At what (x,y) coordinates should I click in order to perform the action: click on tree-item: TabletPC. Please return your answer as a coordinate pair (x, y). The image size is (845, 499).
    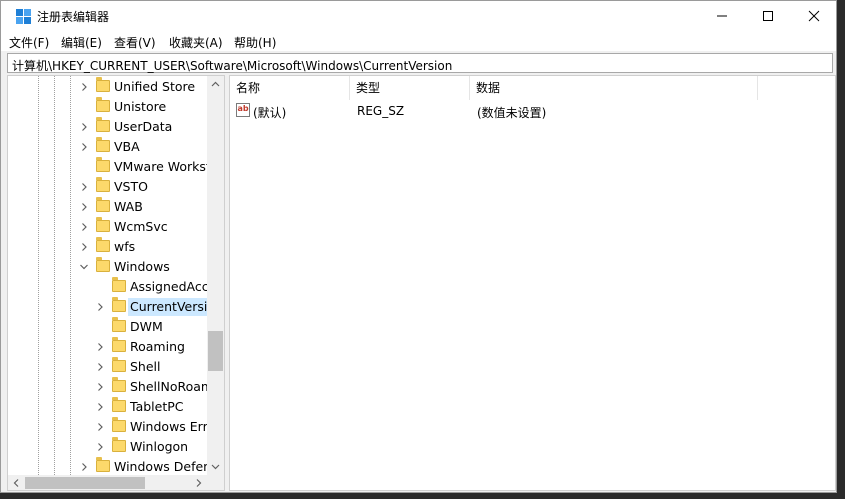
    Looking at the image, I should click on (107, 407).